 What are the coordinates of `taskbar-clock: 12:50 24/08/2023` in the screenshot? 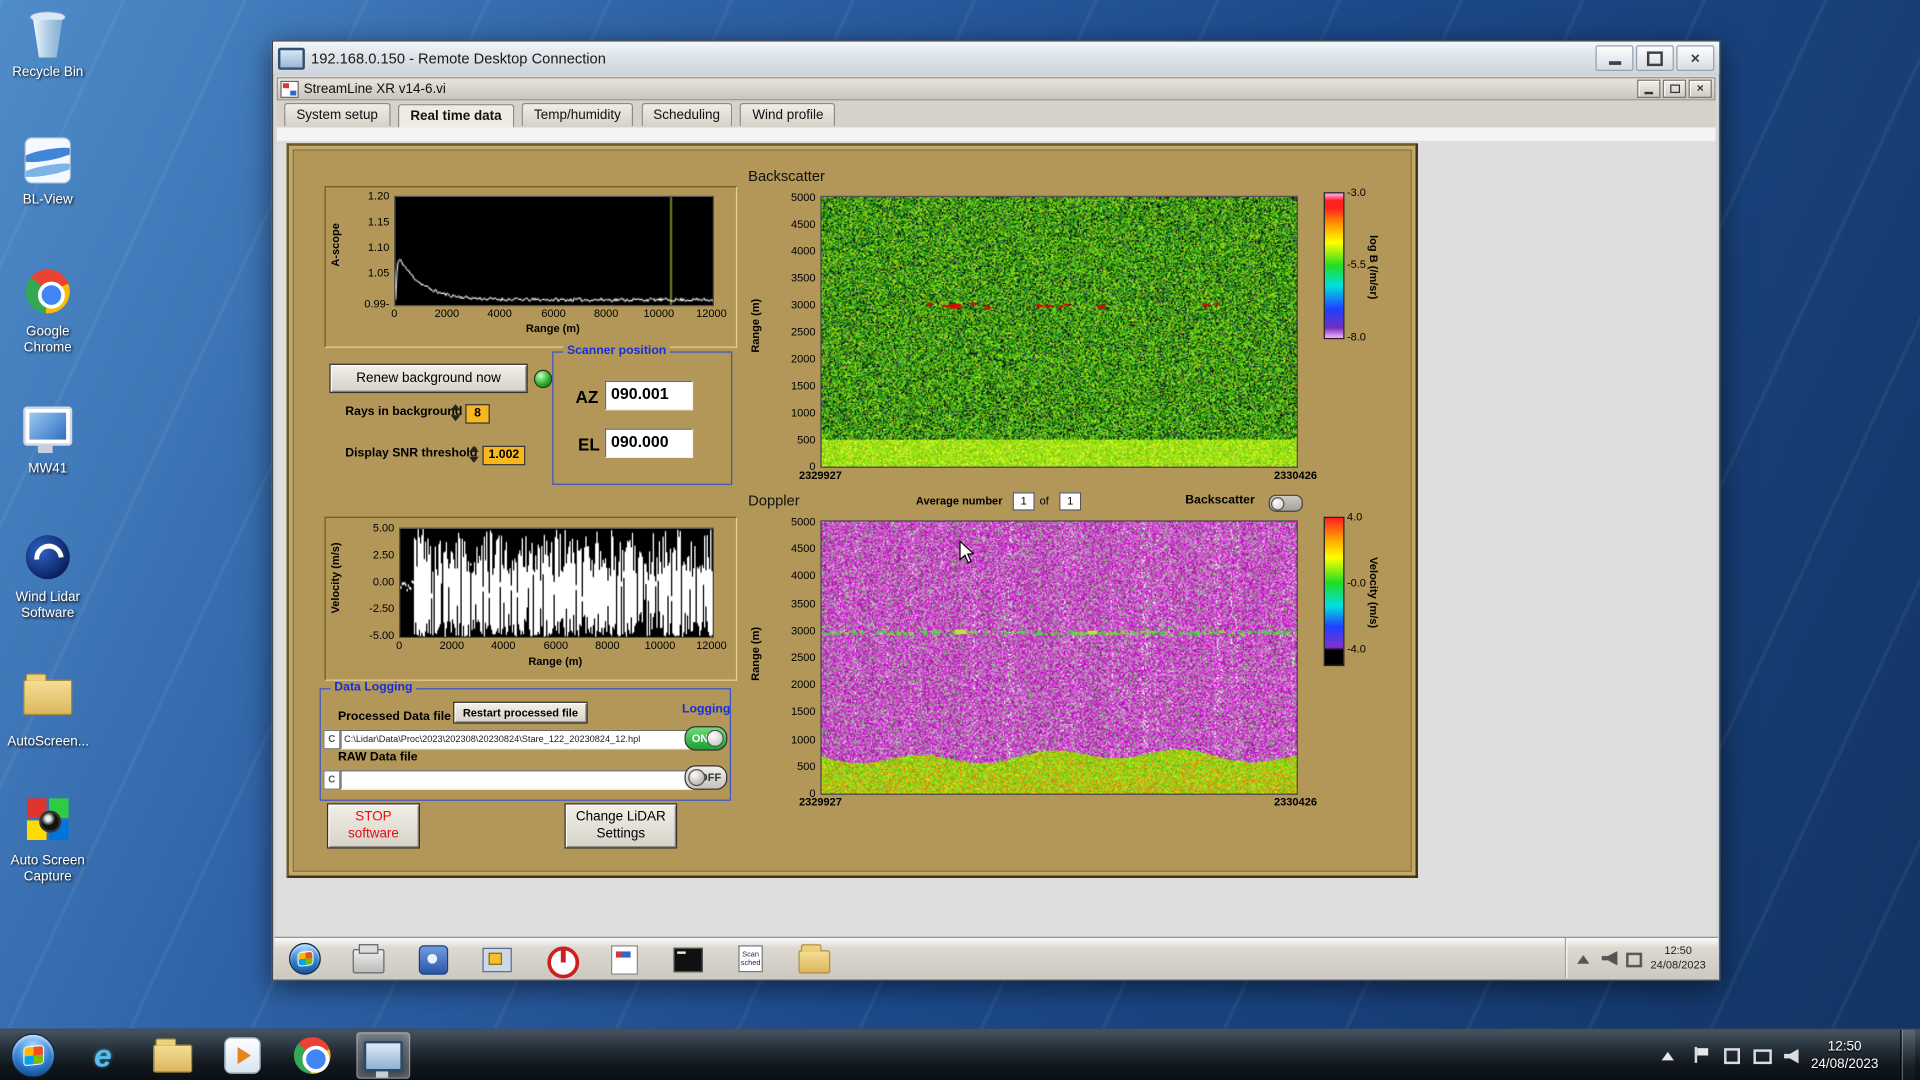 It's located at (1844, 1055).